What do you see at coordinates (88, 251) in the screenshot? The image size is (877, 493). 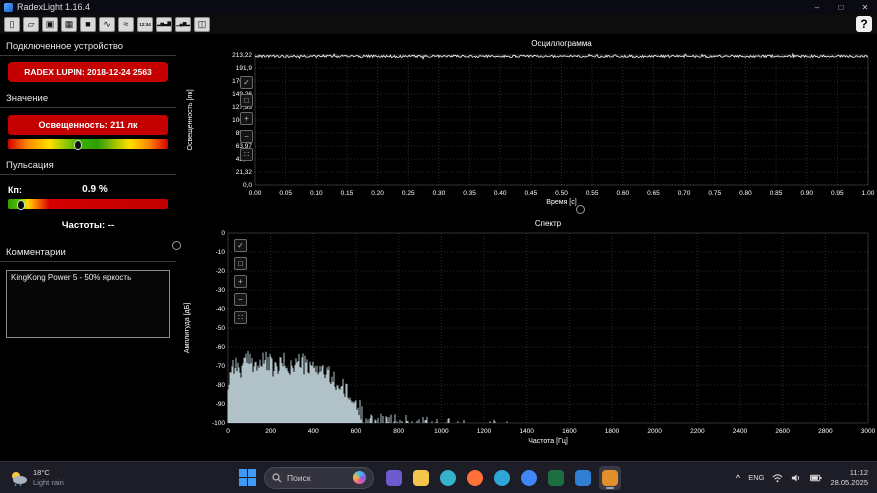 I see `comments-header: Комментарии` at bounding box center [88, 251].